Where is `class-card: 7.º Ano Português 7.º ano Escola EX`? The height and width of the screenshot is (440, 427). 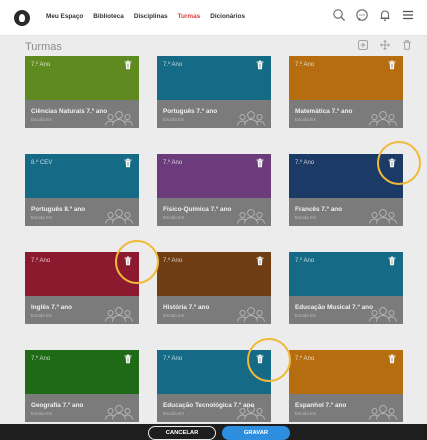
class-card: 7.º Ano Português 7.º ano Escola EX is located at coordinates (214, 92).